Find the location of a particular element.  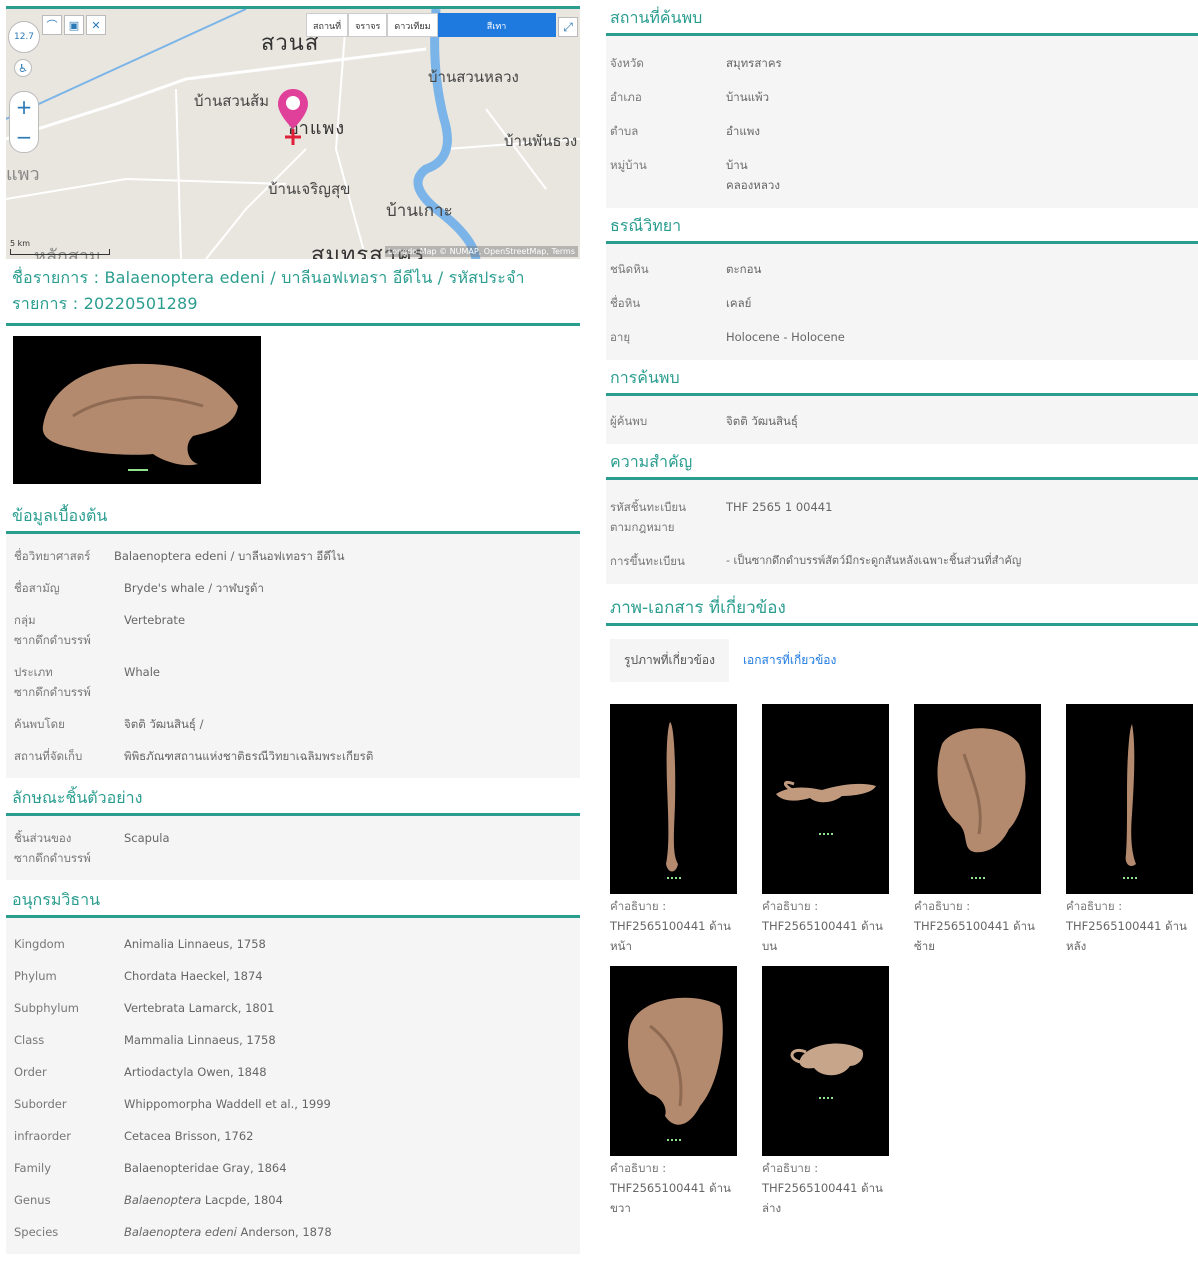

gallery-caption: คำอธิบาย : THF2565100441 ด้านหน้า is located at coordinates (670, 926).